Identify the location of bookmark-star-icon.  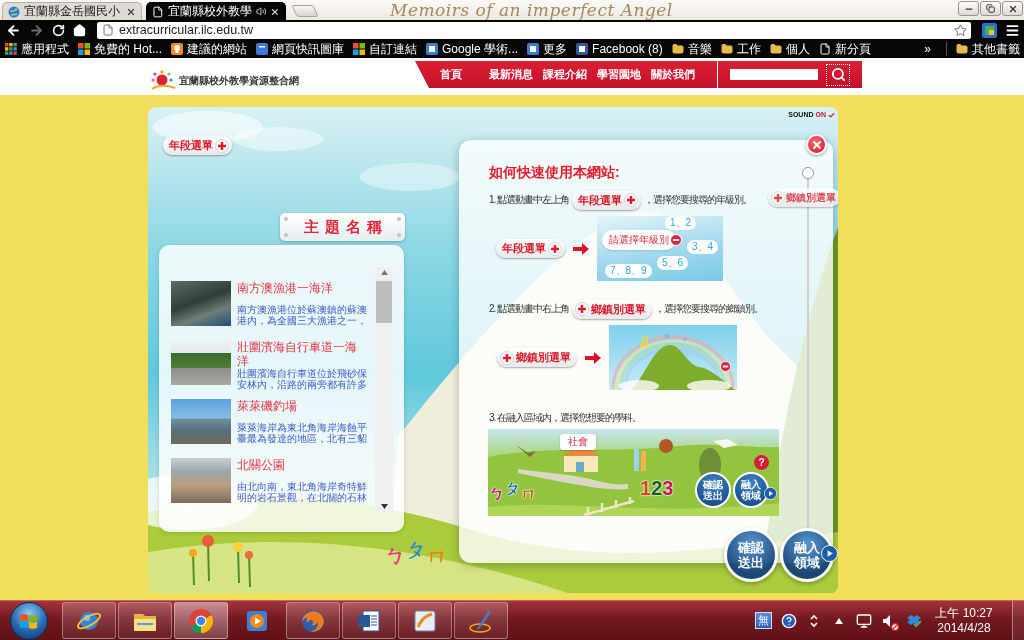
(960, 30).